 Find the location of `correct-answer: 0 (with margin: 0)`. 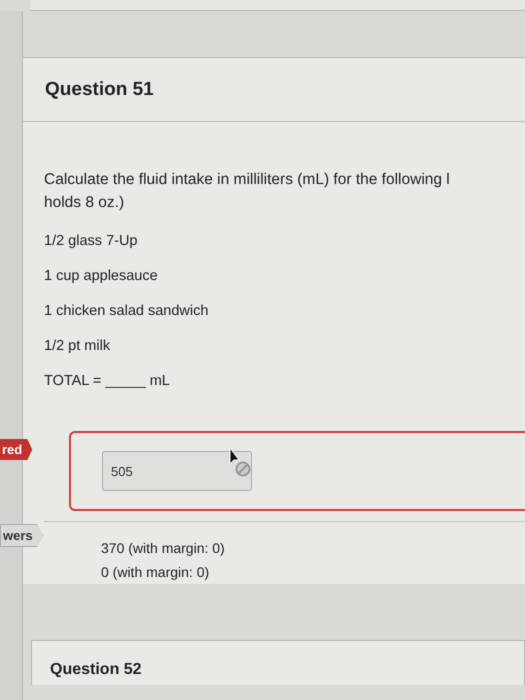

correct-answer: 0 (with margin: 0) is located at coordinates (155, 572).